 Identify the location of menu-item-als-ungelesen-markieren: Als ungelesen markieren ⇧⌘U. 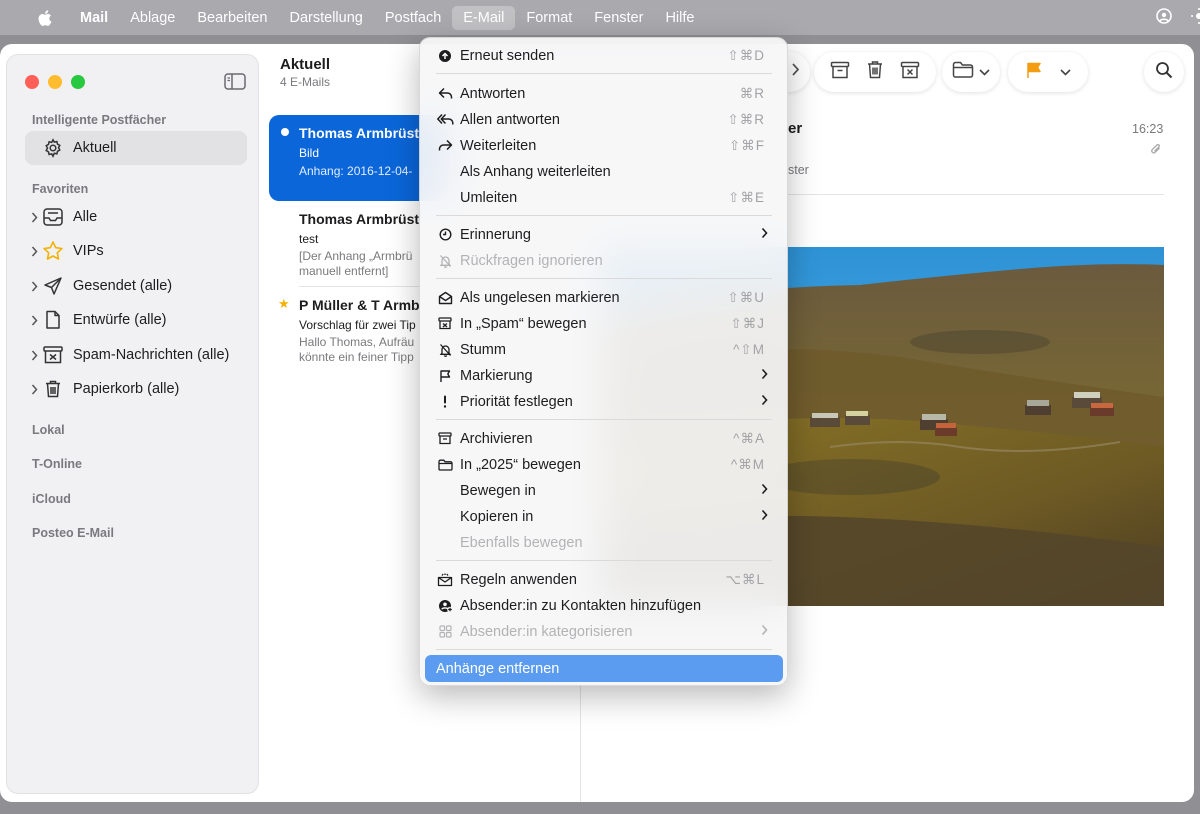
(604, 297).